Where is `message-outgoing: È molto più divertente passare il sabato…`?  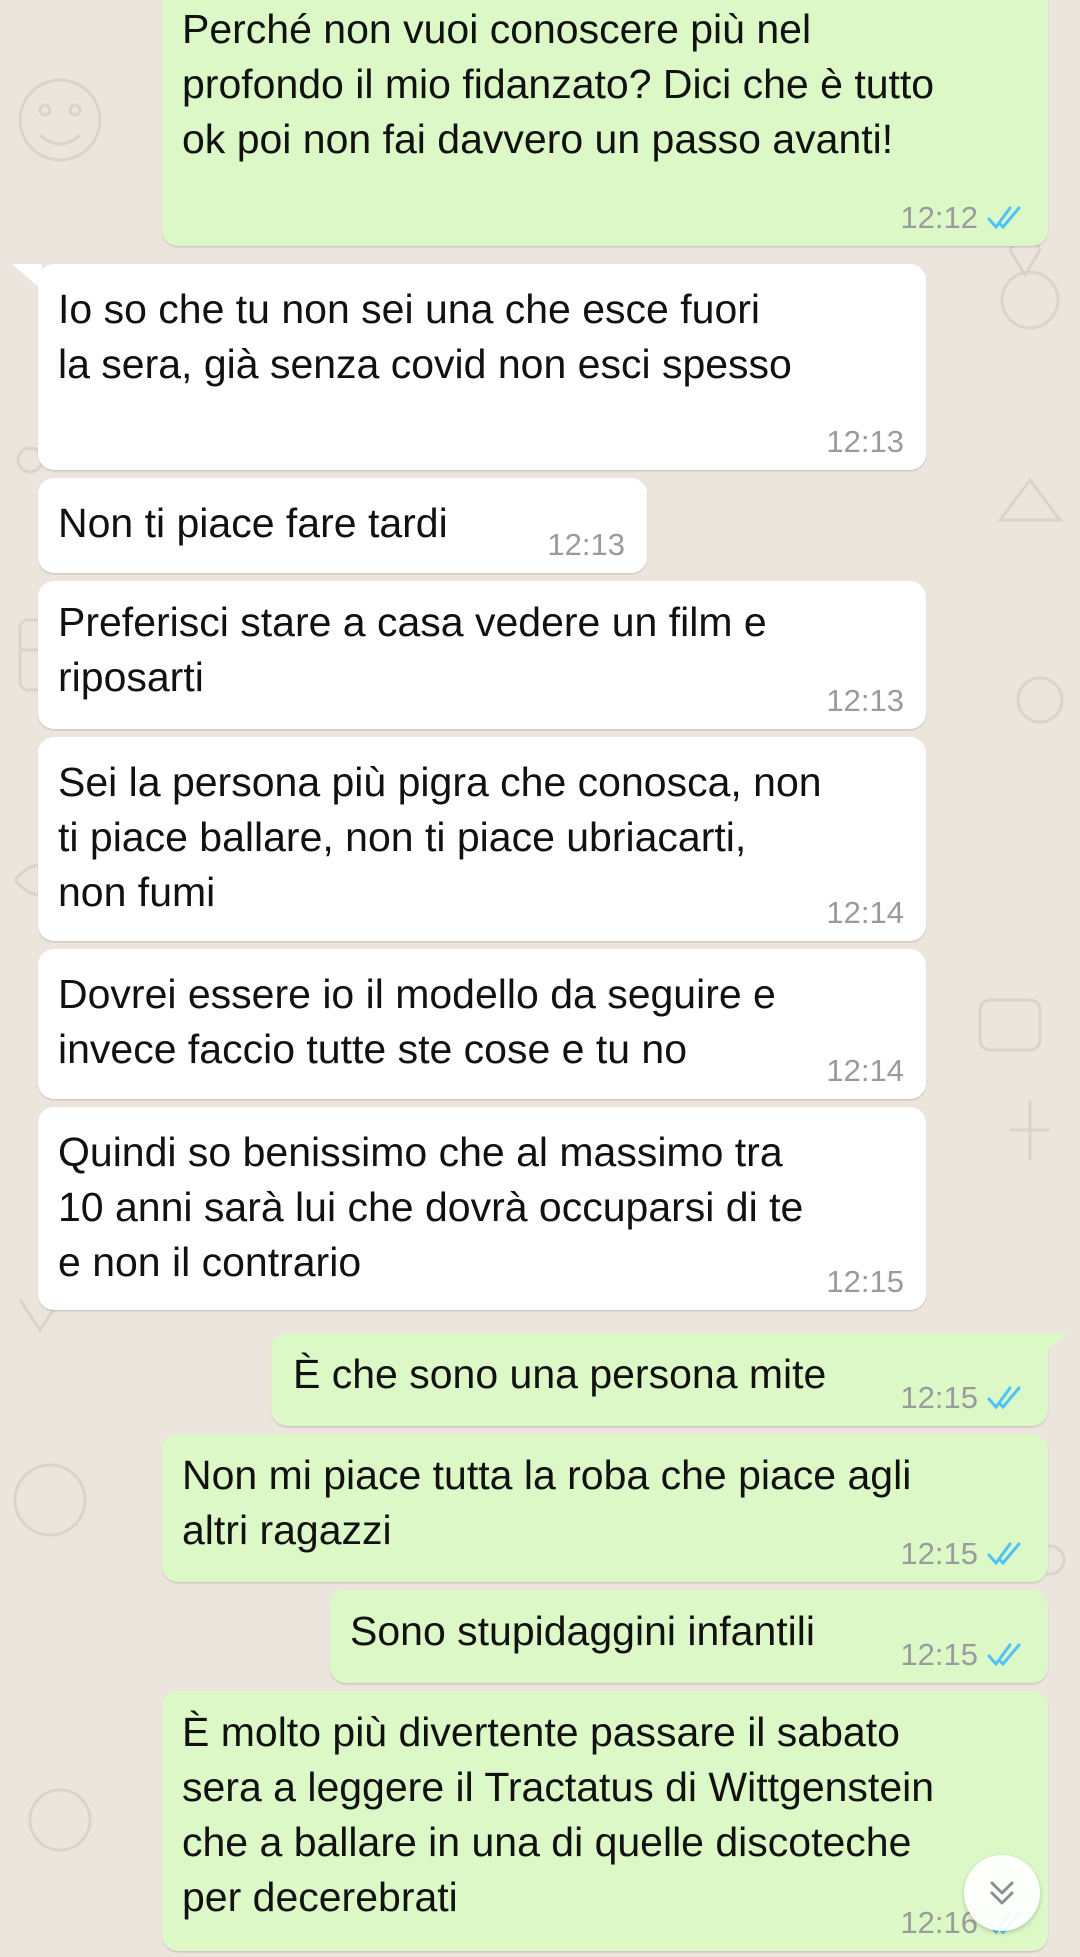 message-outgoing: È molto più divertente passare il sabato… is located at coordinates (605, 1821).